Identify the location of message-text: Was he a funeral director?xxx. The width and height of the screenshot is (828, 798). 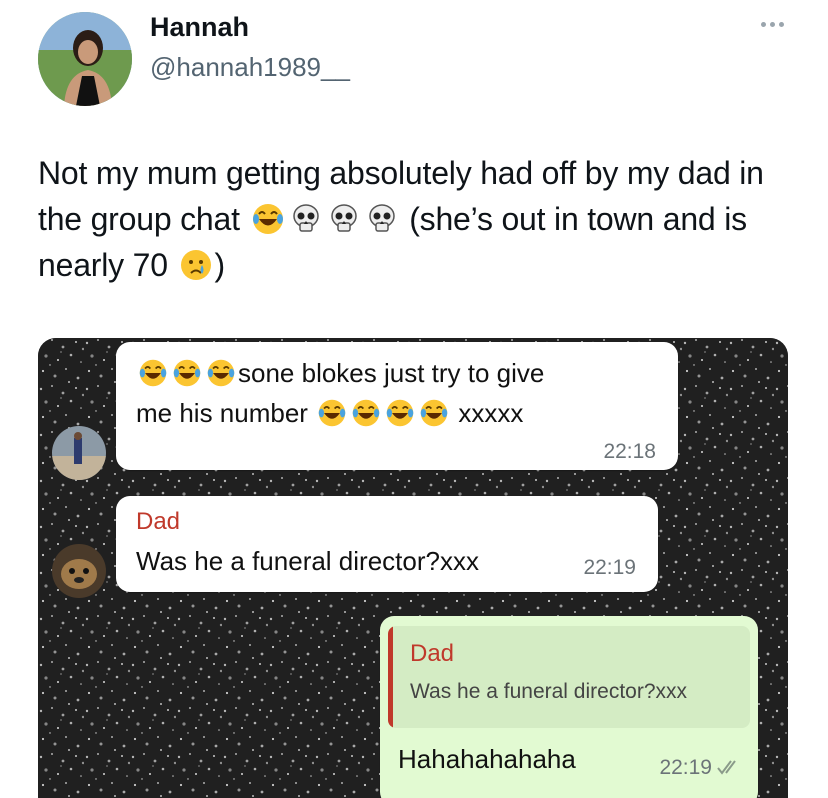
(307, 561).